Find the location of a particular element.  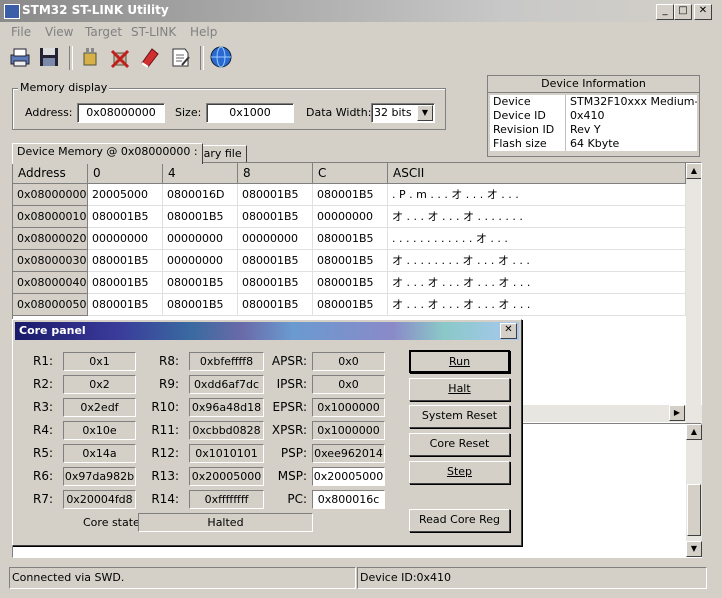

halt-button: Halt is located at coordinates (459, 389).